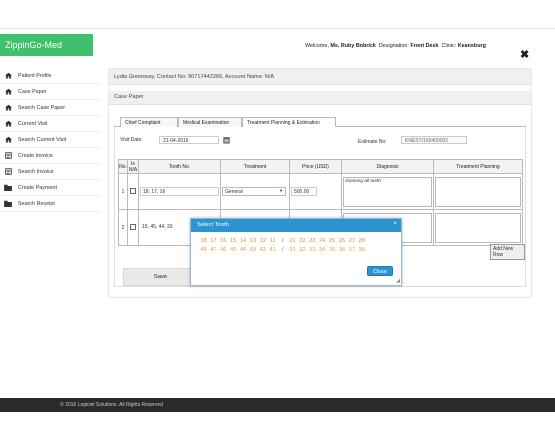  Describe the element at coordinates (272, 250) in the screenshot. I see `tooth-41: 41` at that location.